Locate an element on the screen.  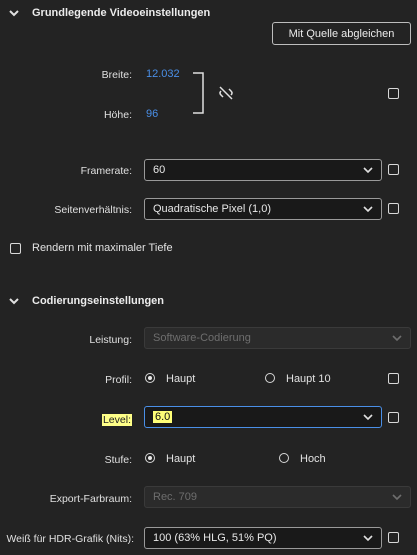
height-value: 96 is located at coordinates (152, 114).